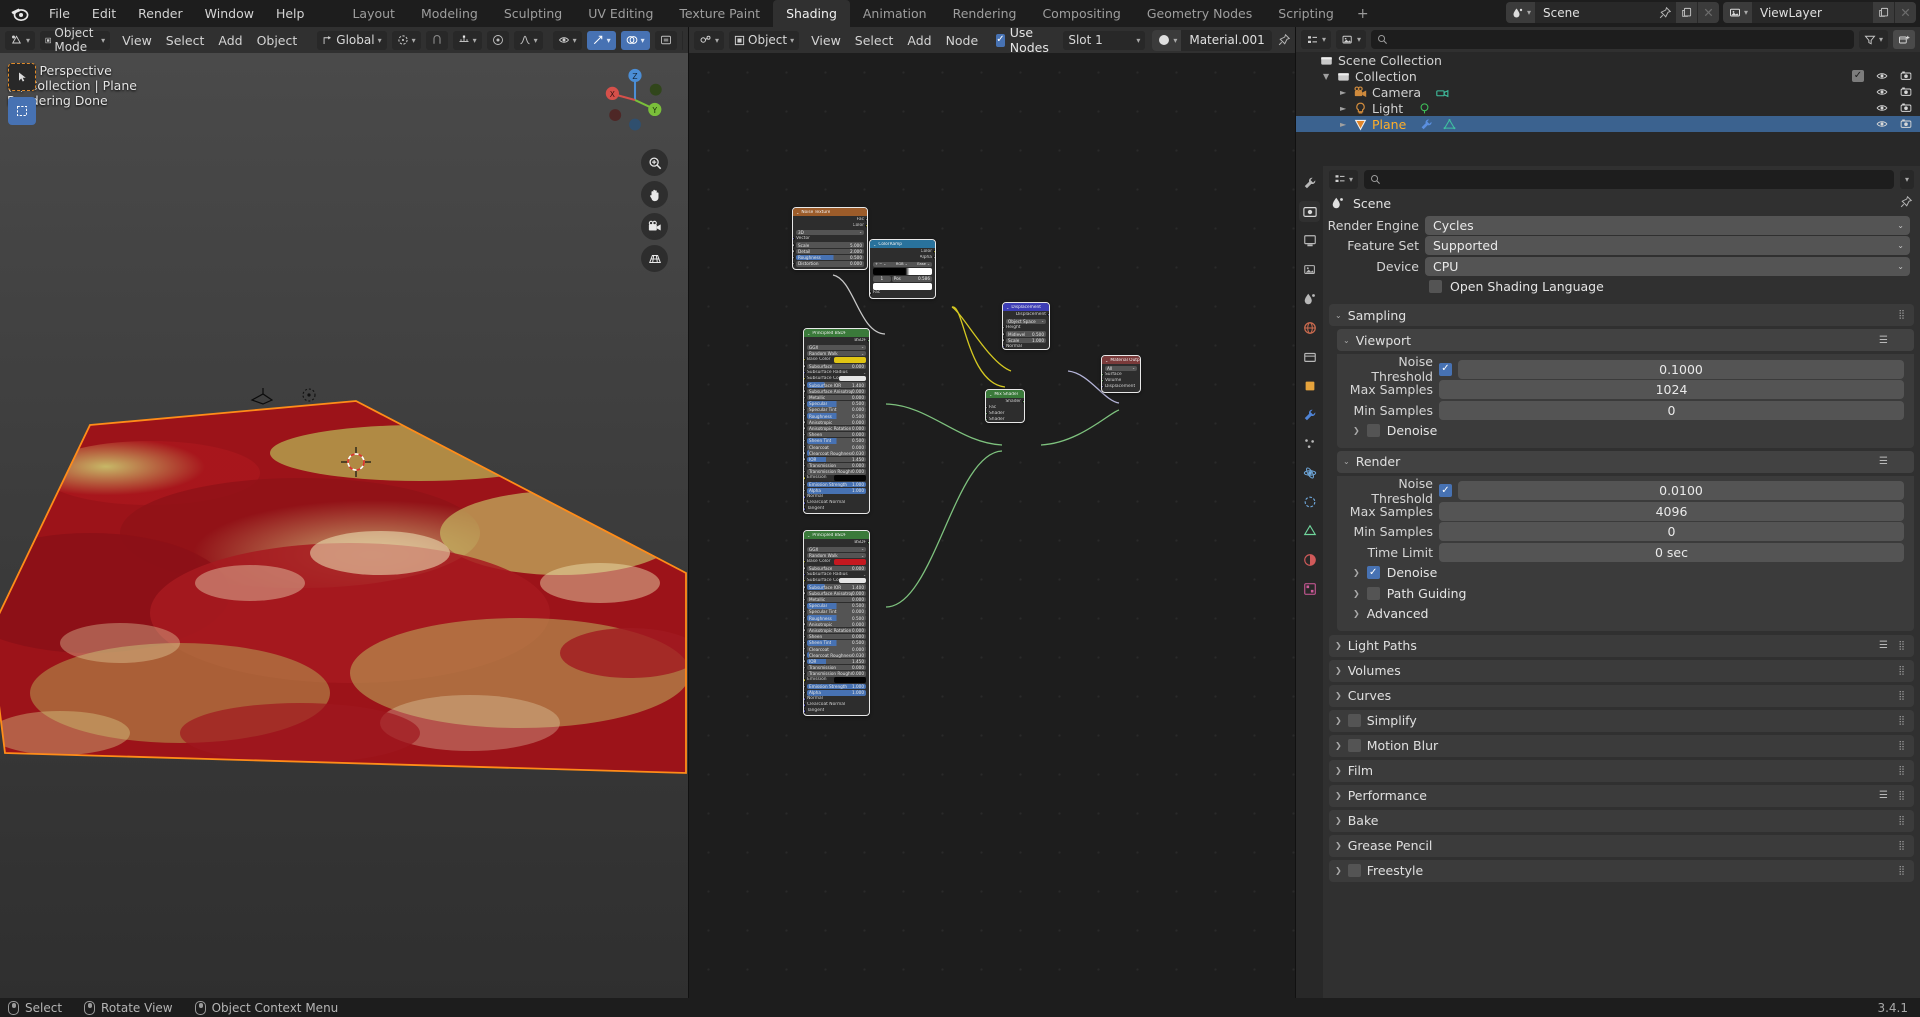 The image size is (1920, 1017). I want to click on node-input-subsurface-ior: Subsurface IOR 1.400, so click(835, 385).